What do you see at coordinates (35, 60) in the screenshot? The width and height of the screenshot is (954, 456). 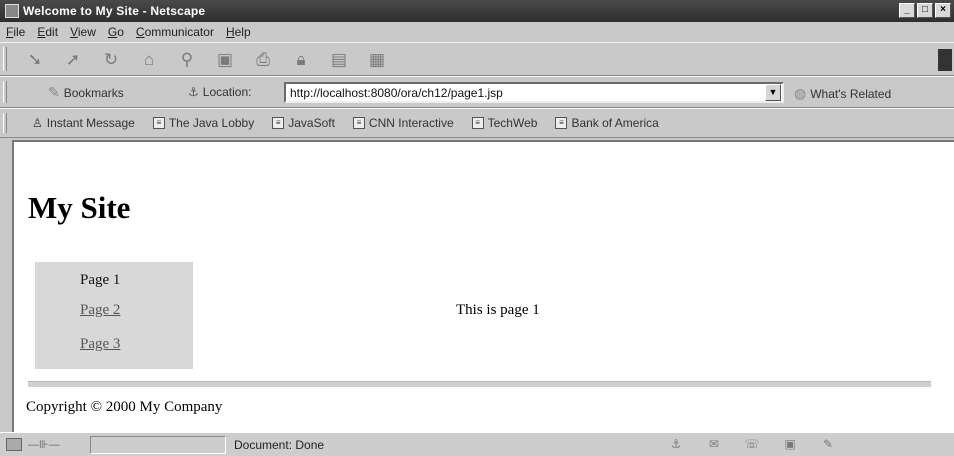 I see `back-icon: ➘` at bounding box center [35, 60].